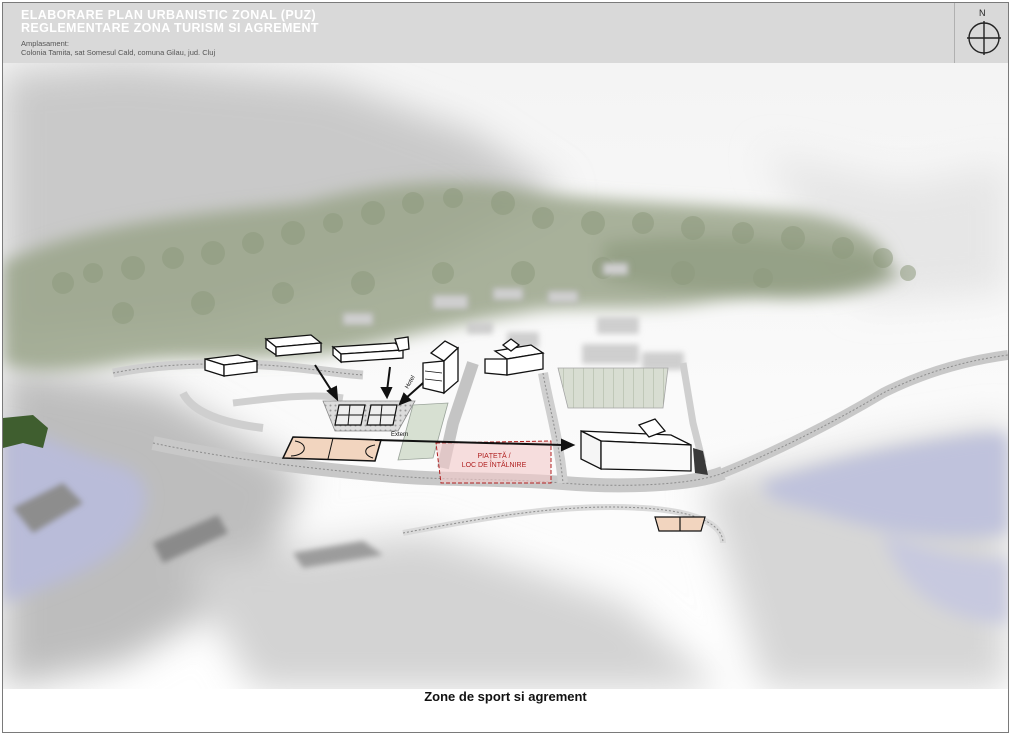 The width and height of the screenshot is (1011, 735). Describe the element at coordinates (505, 696) in the screenshot. I see `figure-caption: Zone de sport si agrement` at that location.